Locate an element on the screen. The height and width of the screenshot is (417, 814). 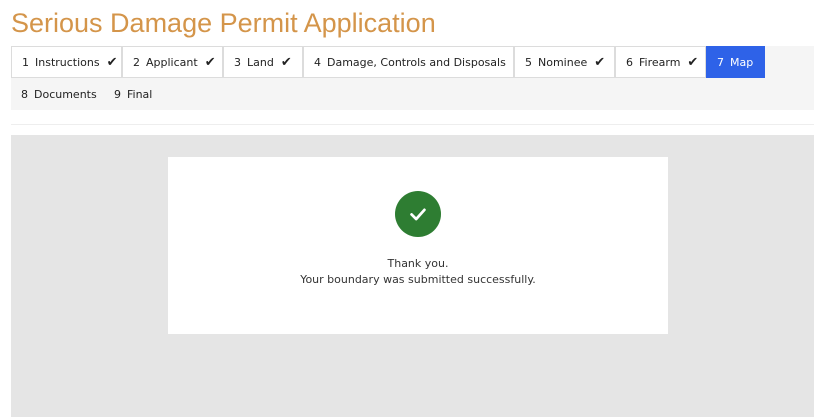
tab-number: 4 is located at coordinates (317, 62).